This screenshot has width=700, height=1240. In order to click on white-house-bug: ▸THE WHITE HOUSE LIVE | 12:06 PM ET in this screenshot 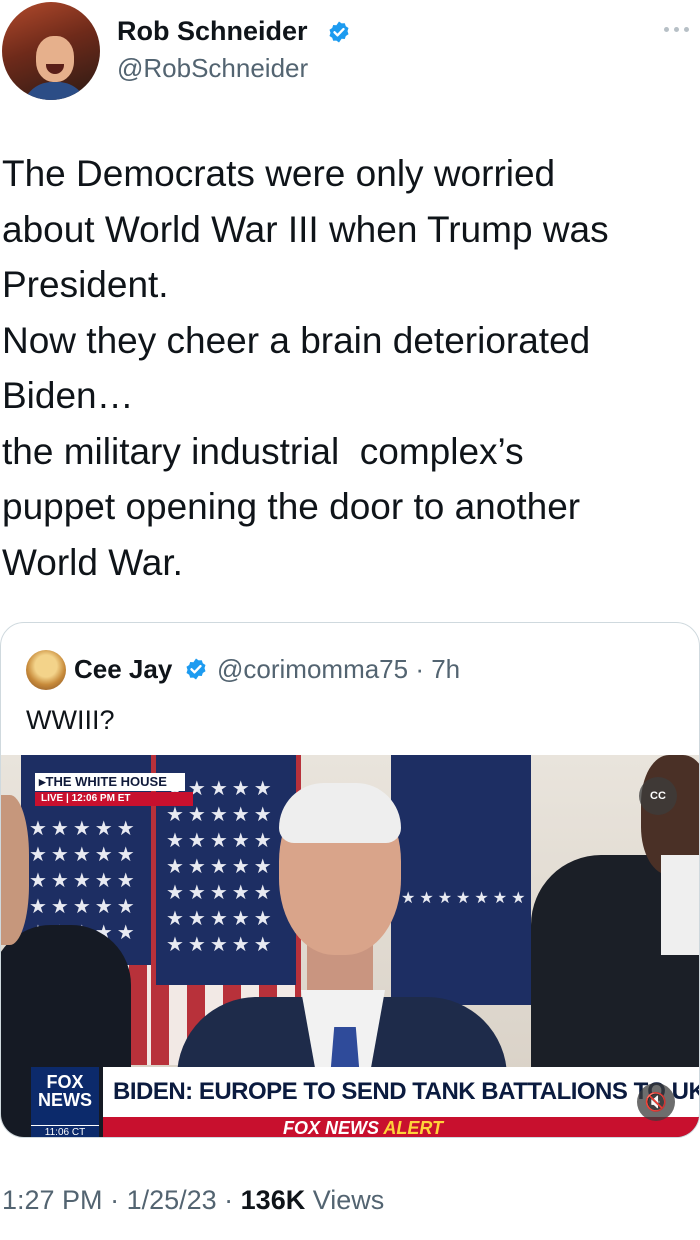, I will do `click(114, 790)`.